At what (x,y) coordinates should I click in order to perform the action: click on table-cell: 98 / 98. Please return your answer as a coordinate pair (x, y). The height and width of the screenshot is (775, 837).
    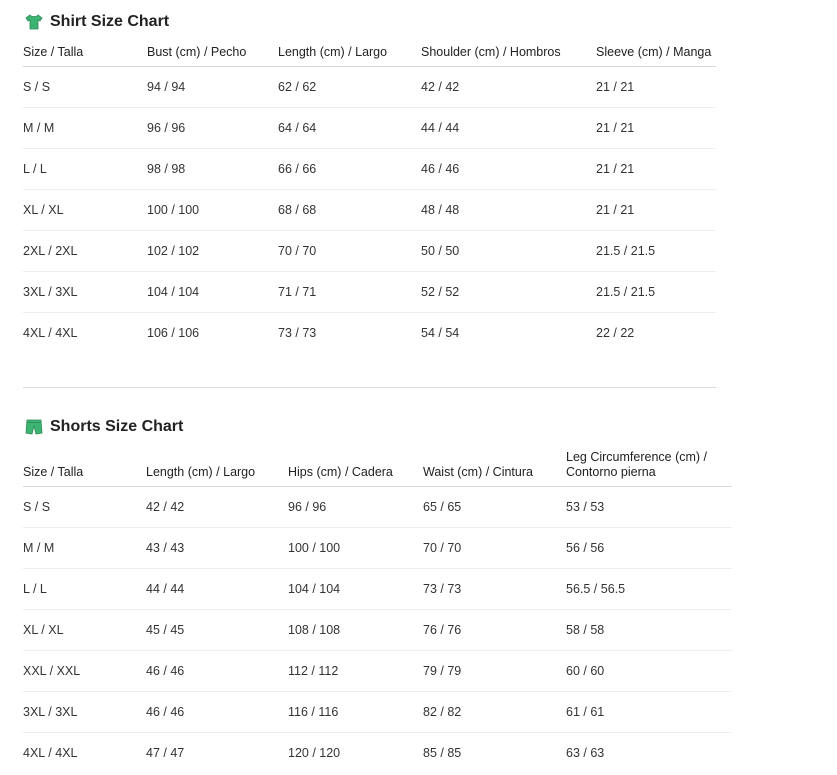
    Looking at the image, I should click on (212, 169).